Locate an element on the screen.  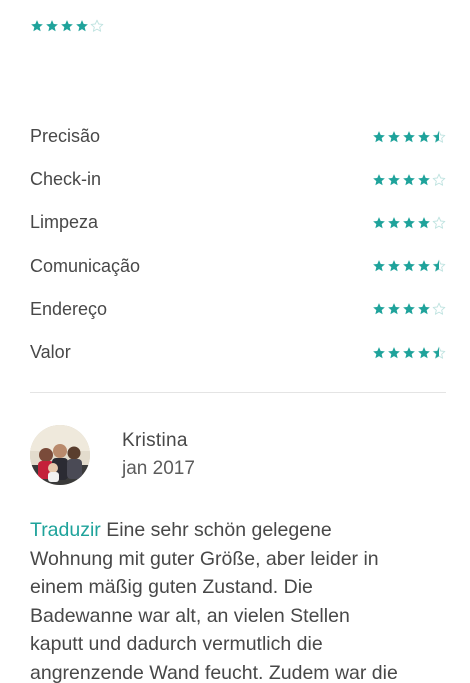
review-text-line: Wohnung mit guter Größe, aber leider in is located at coordinates (204, 558).